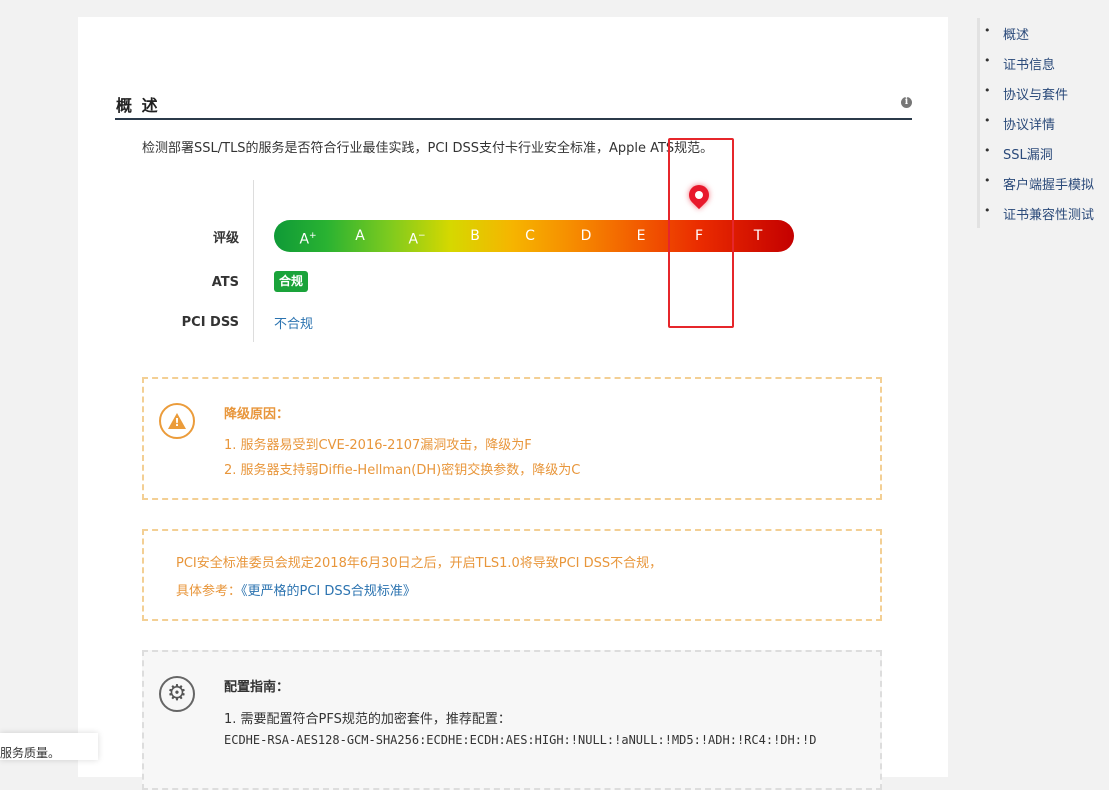  Describe the element at coordinates (1026, 93) in the screenshot. I see `toc-item-protocols: 协议与套件` at that location.